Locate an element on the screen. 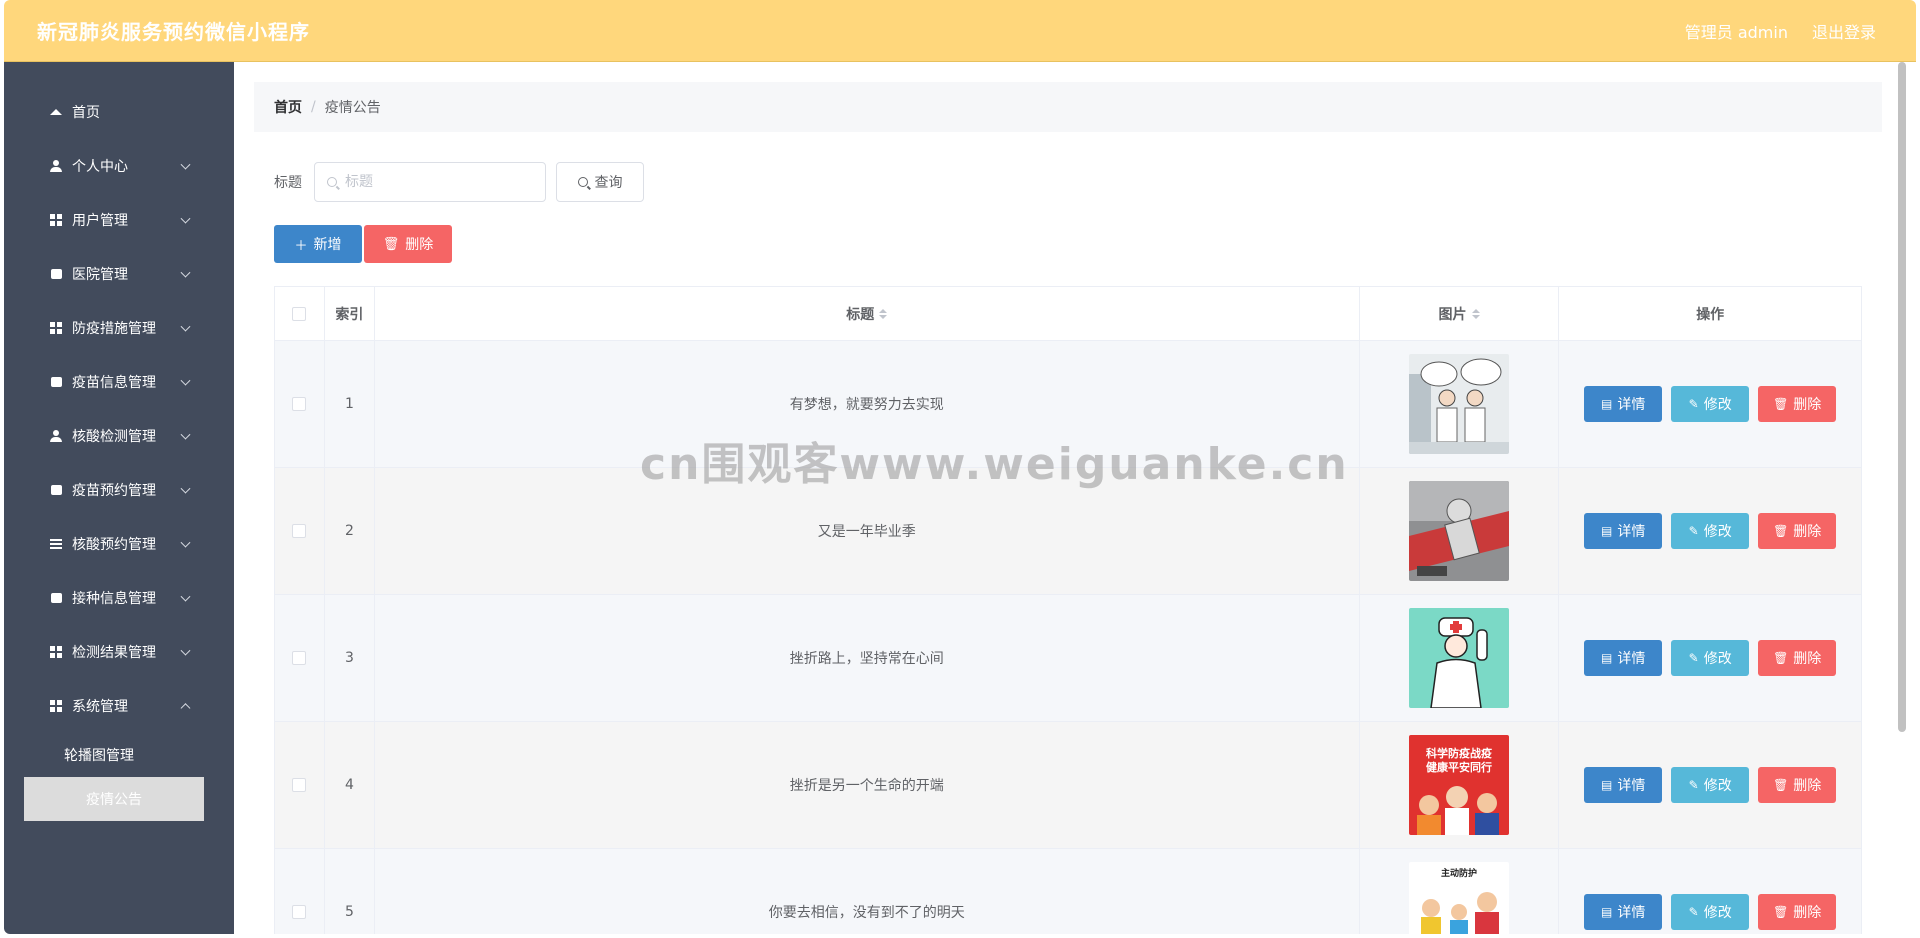 The width and height of the screenshot is (1920, 938). sidebar-item-user-management: 用户管理 is located at coordinates (119, 220).